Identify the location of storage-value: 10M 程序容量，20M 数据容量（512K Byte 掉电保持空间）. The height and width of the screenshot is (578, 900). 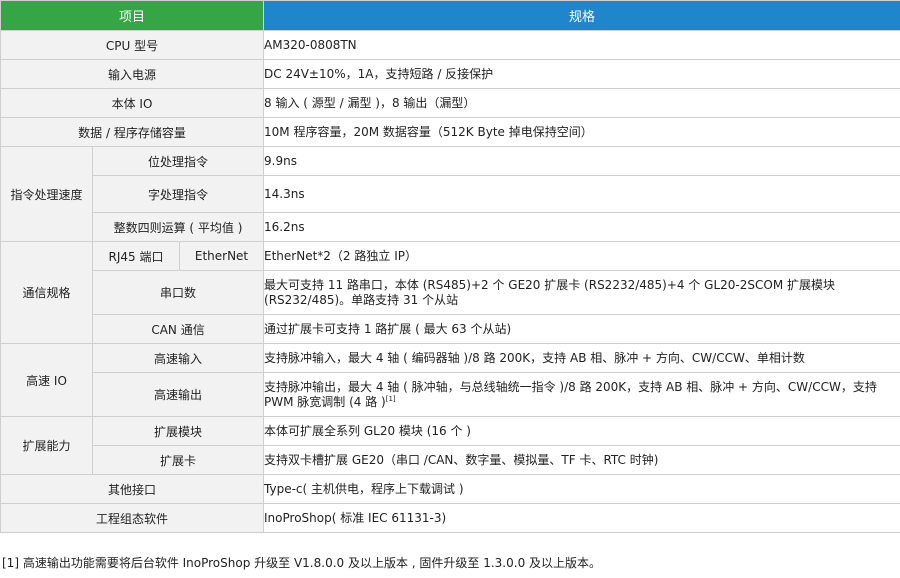
(581, 132).